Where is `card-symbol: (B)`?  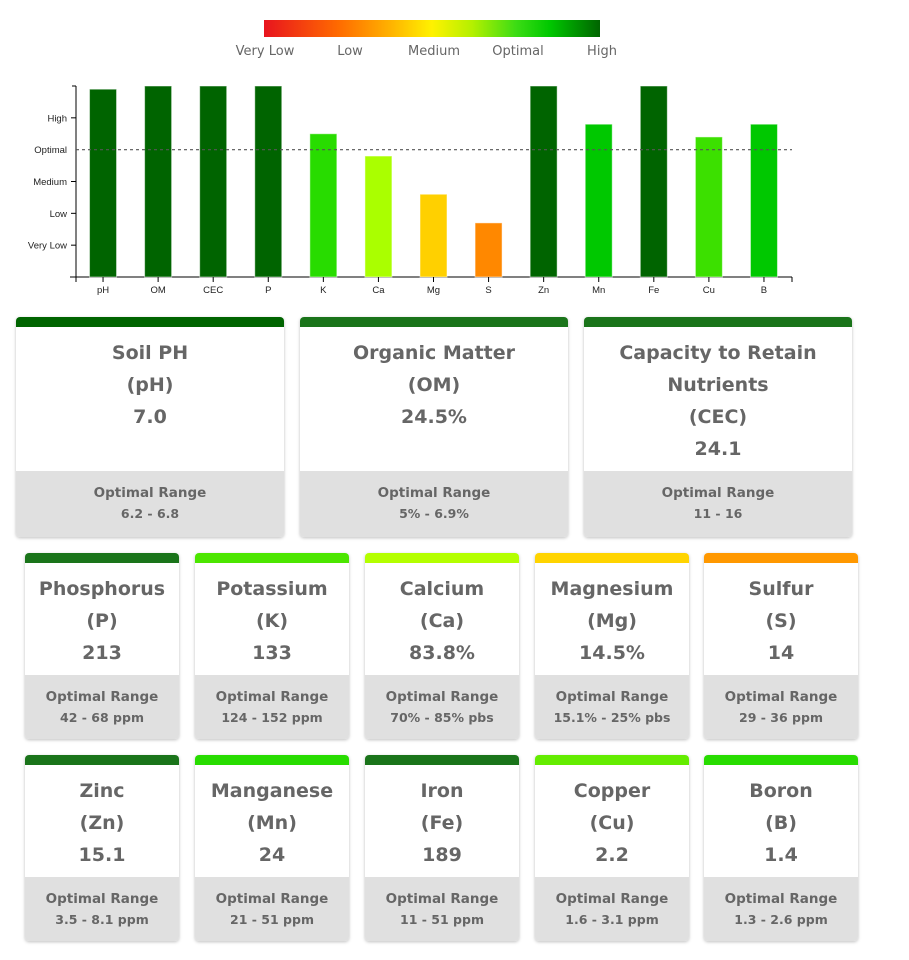
card-symbol: (B) is located at coordinates (781, 823).